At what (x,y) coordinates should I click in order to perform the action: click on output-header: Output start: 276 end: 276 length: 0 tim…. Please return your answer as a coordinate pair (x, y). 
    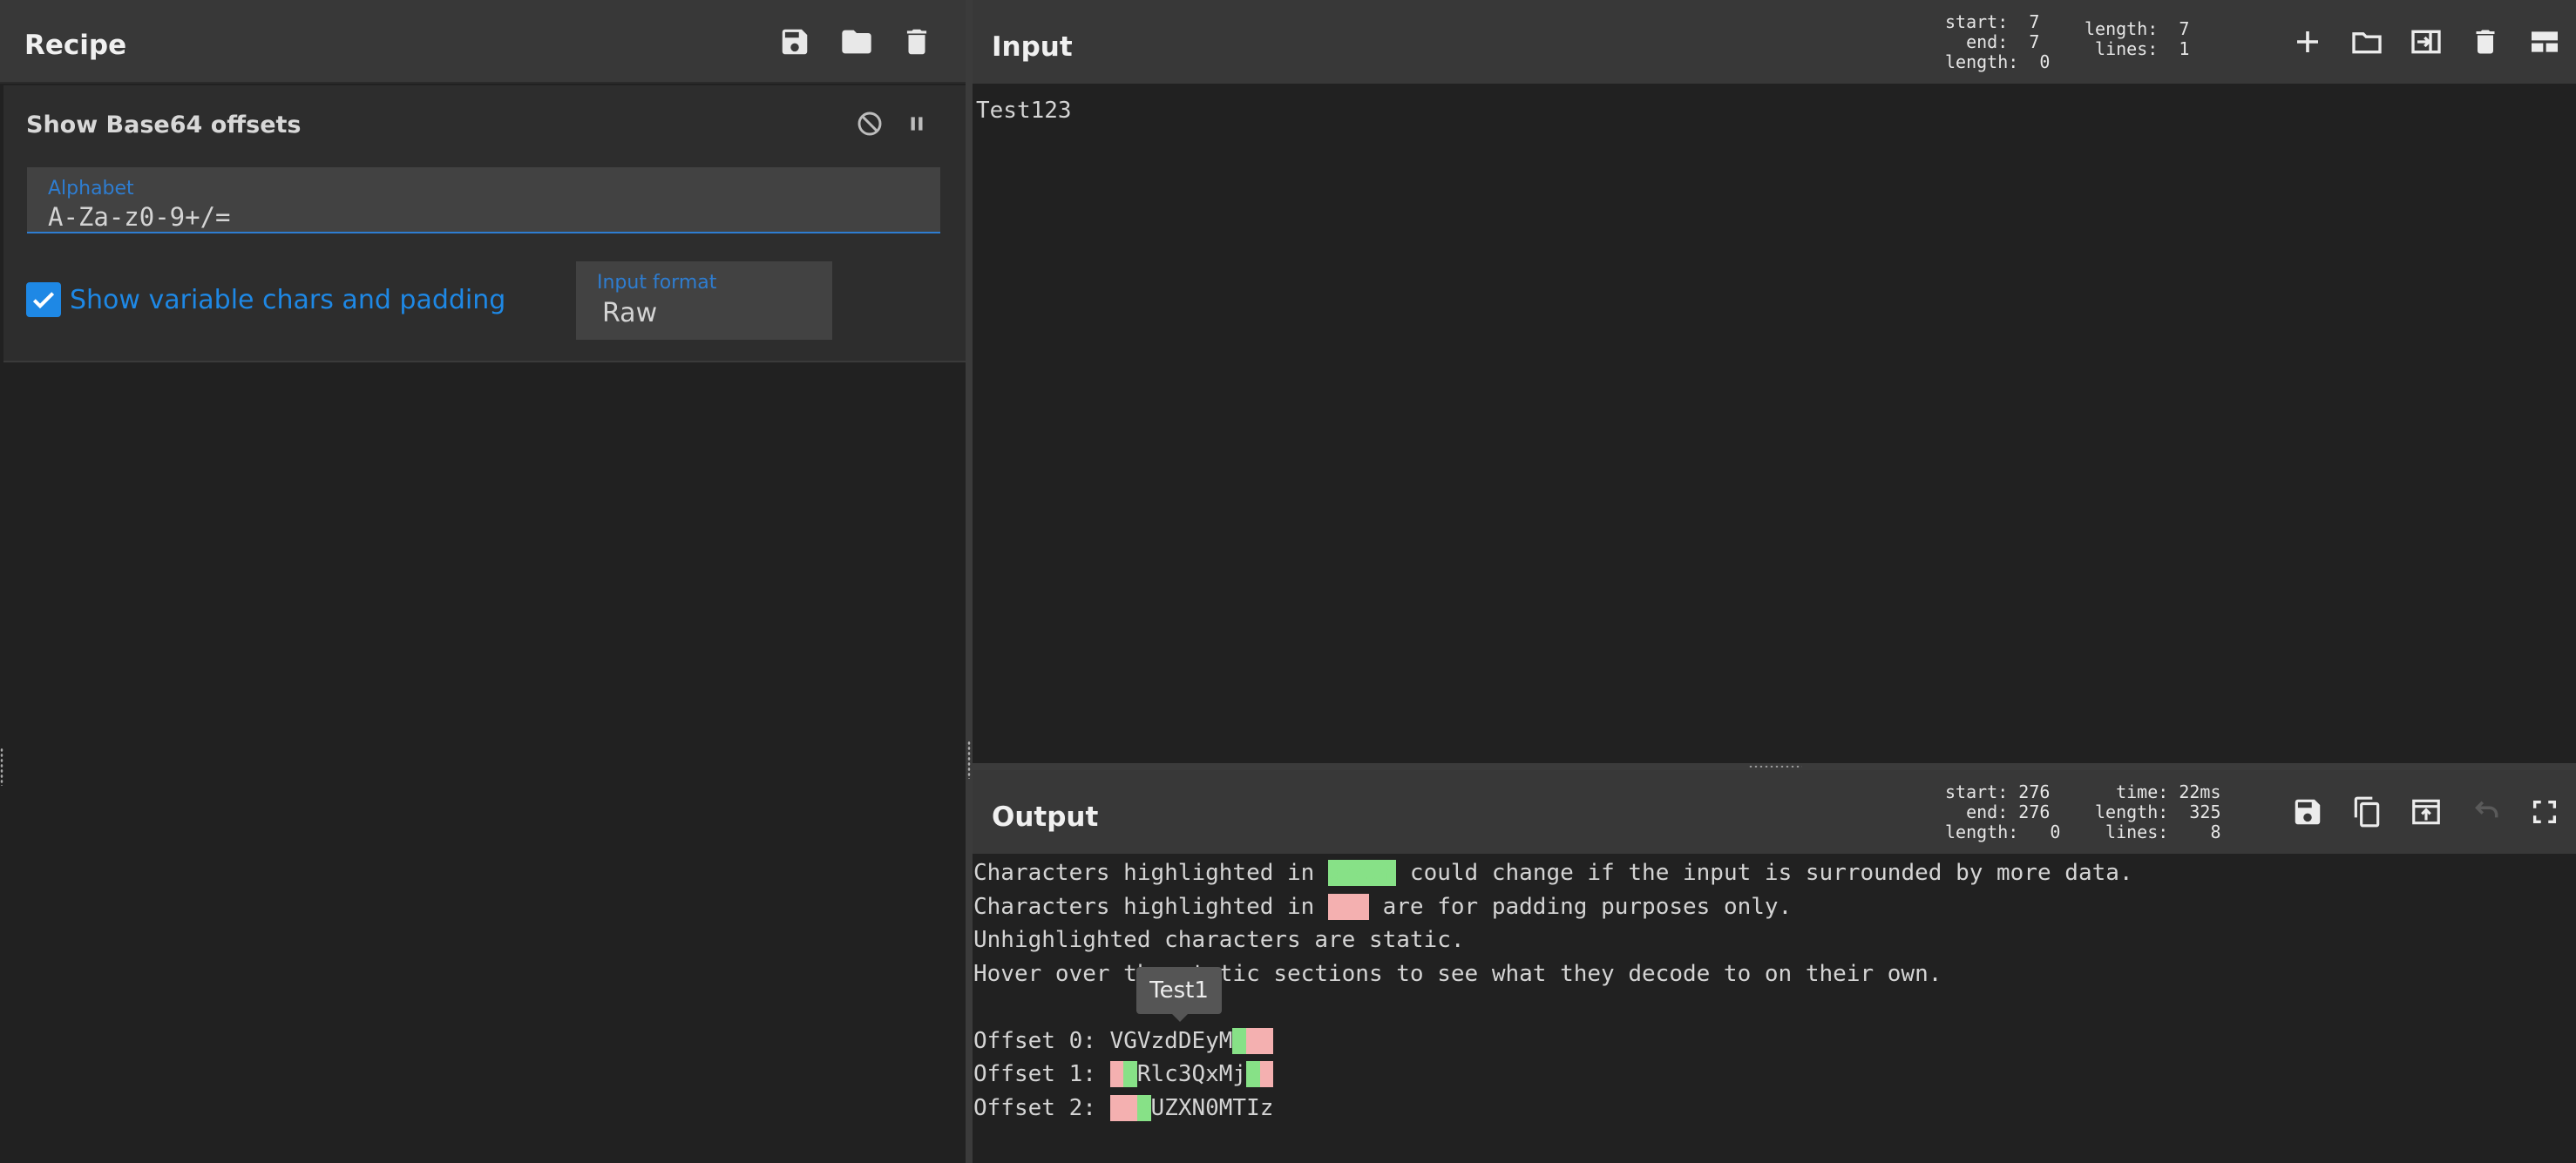
    Looking at the image, I should click on (1775, 812).